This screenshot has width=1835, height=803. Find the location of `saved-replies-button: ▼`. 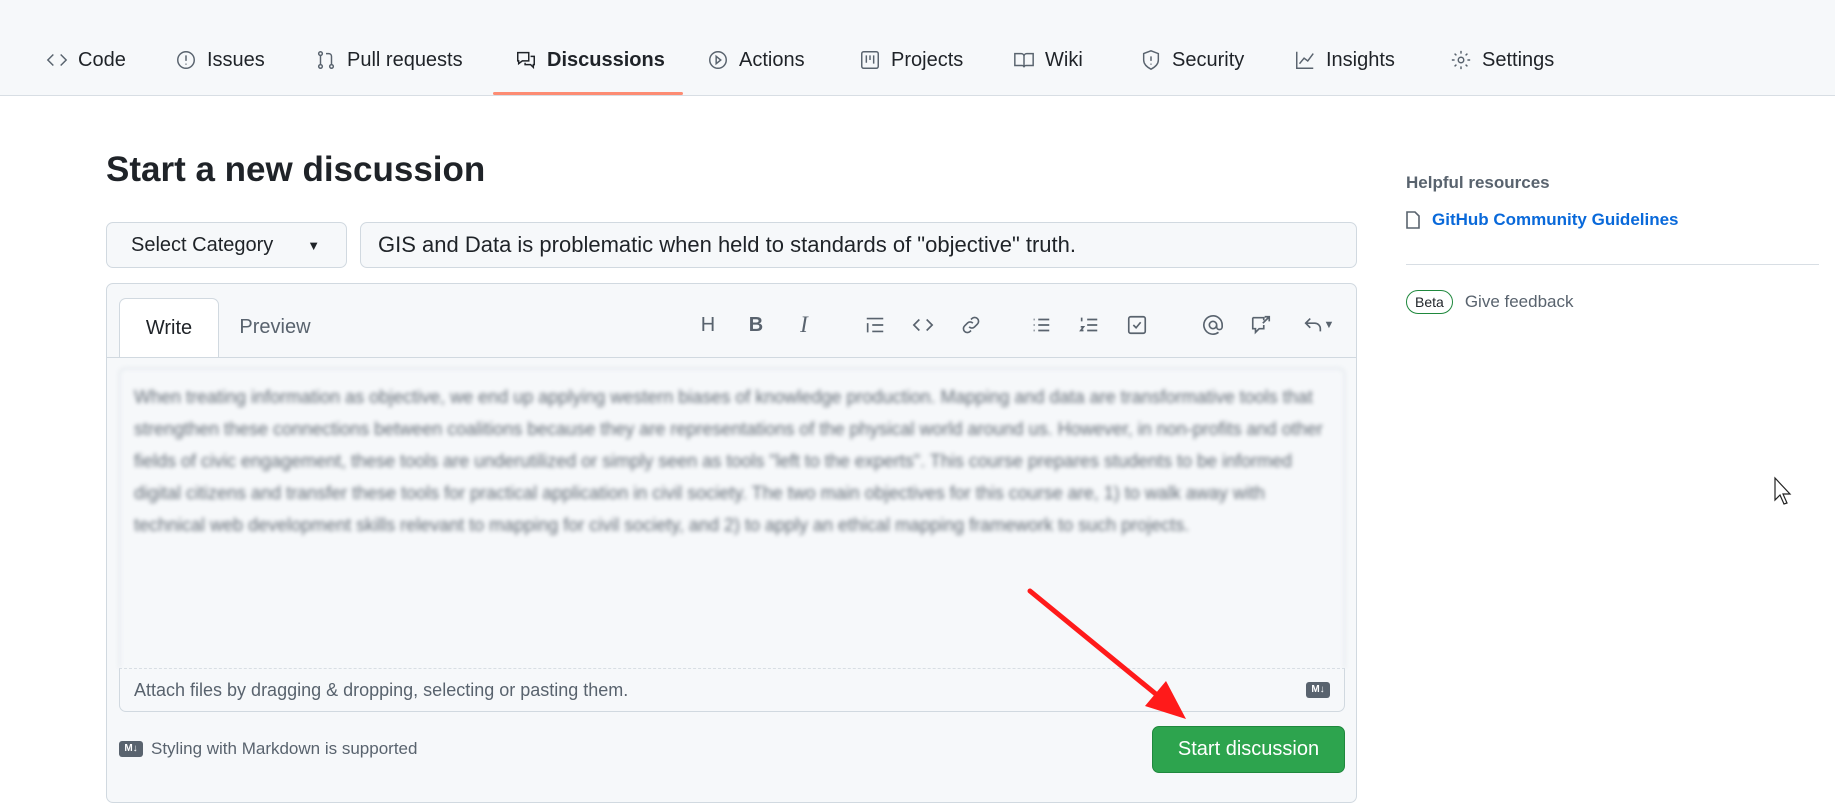

saved-replies-button: ▼ is located at coordinates (1318, 325).